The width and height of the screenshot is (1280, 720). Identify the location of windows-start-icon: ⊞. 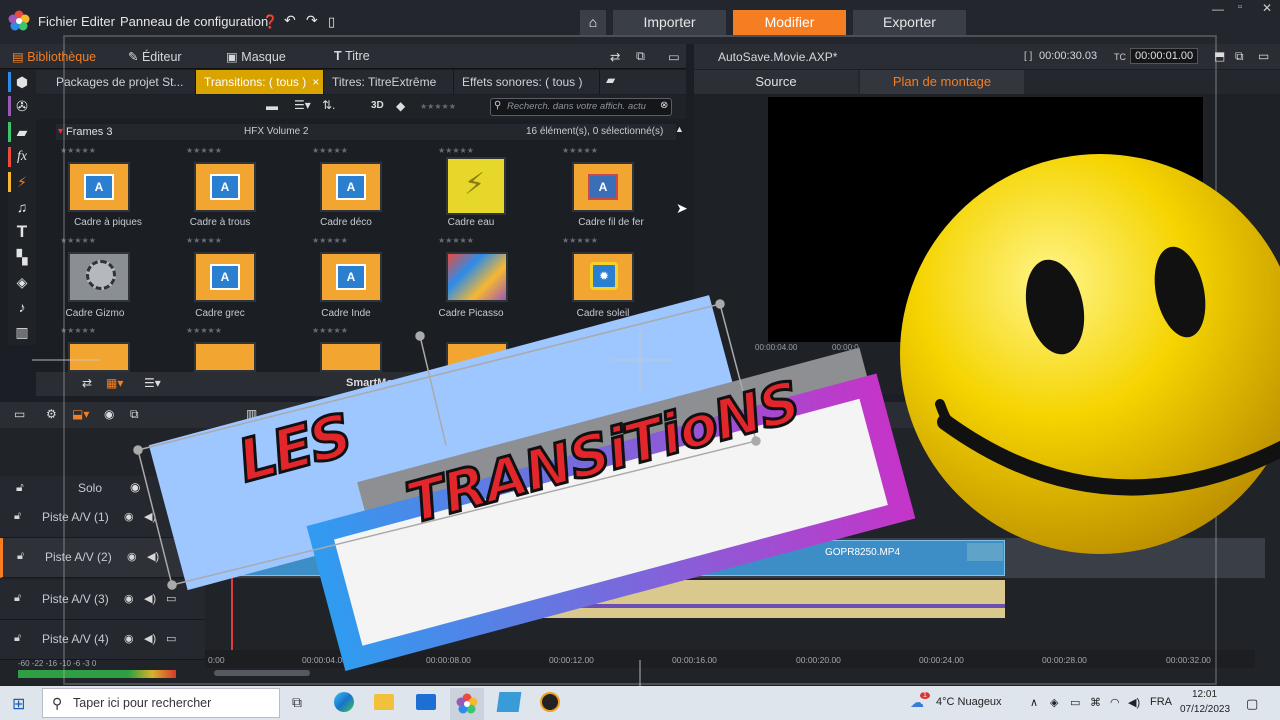
(18, 704).